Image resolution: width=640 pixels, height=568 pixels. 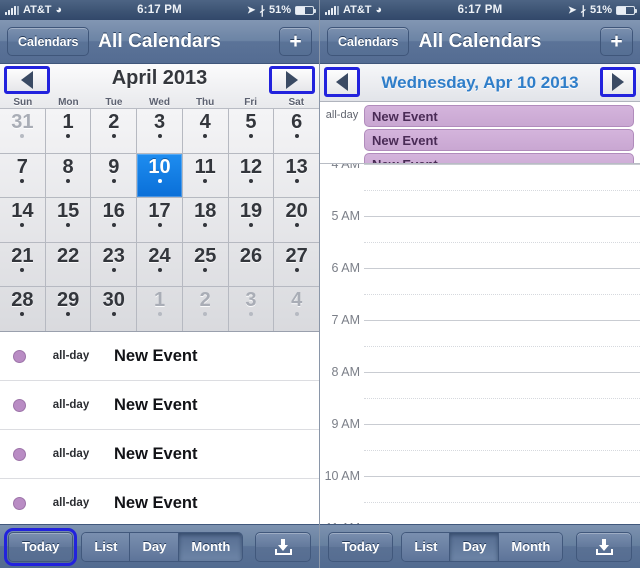 I want to click on calendar-day-cell: 8, so click(x=69, y=175).